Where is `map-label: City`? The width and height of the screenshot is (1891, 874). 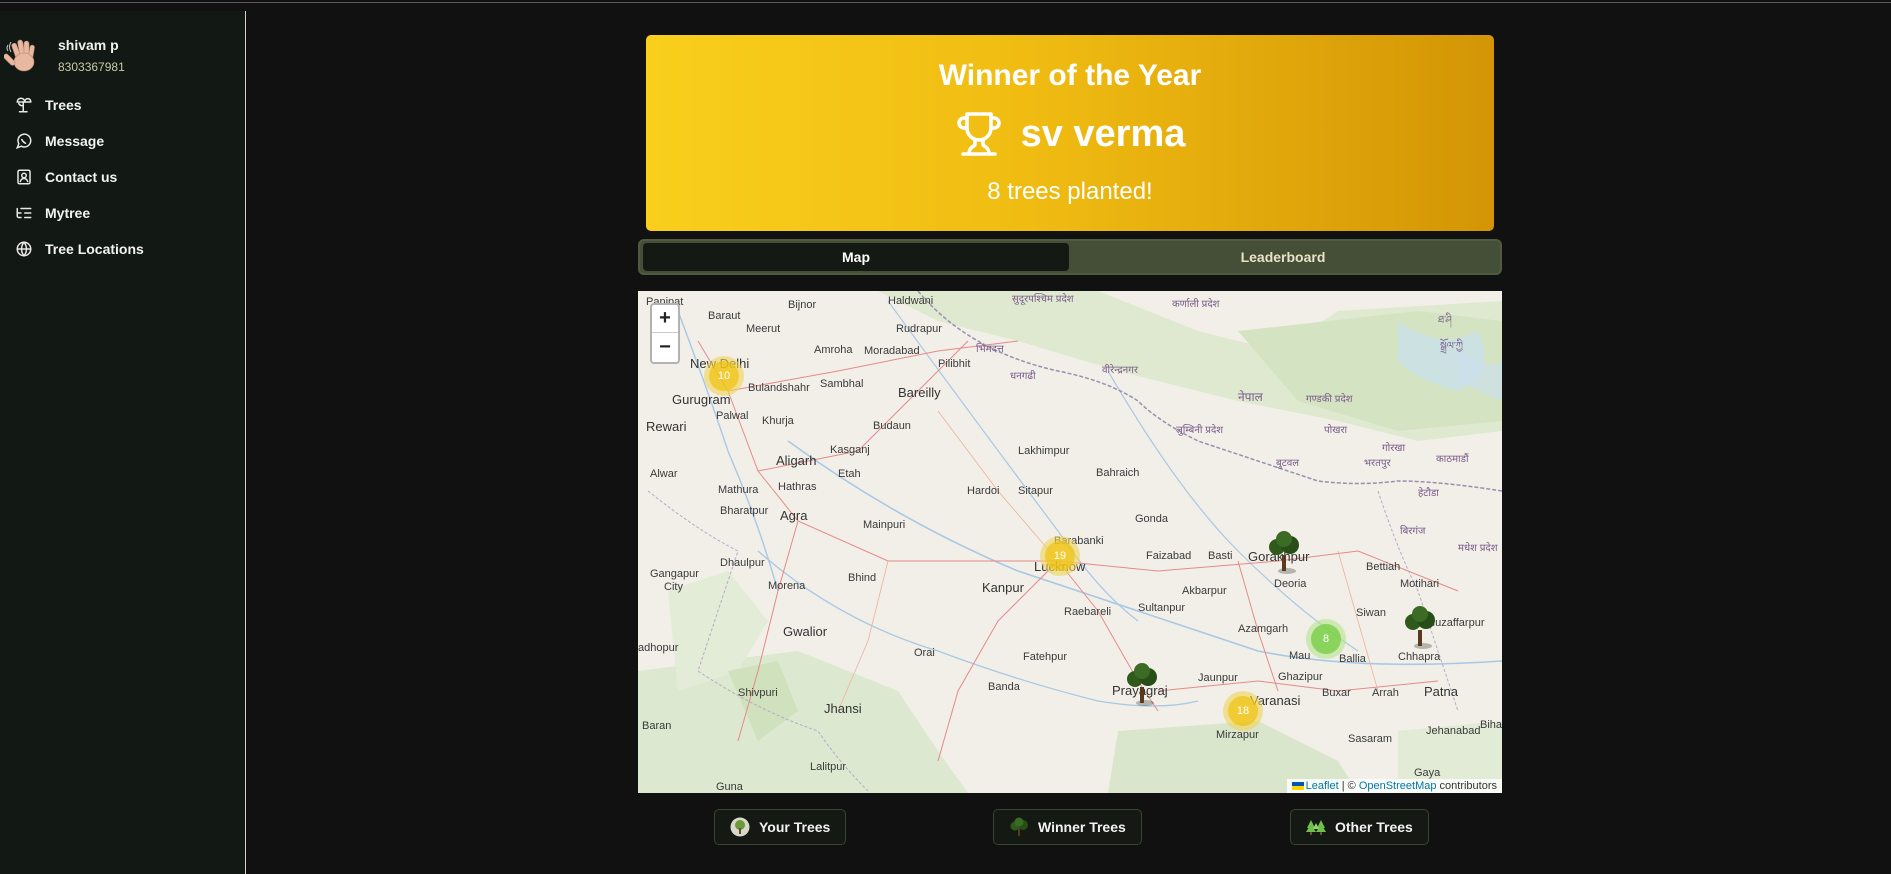
map-label: City is located at coordinates (673, 587).